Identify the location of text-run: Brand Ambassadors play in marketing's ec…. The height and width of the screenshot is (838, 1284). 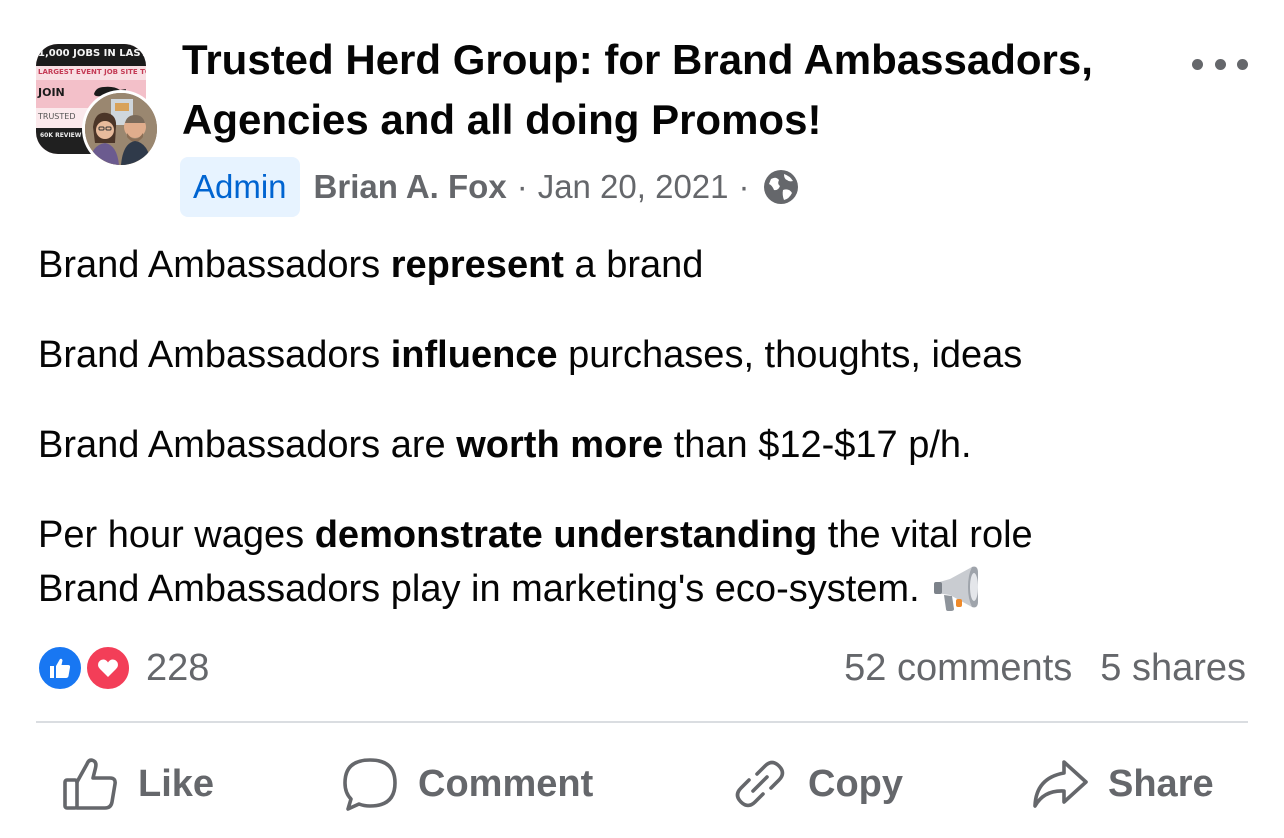
(479, 589).